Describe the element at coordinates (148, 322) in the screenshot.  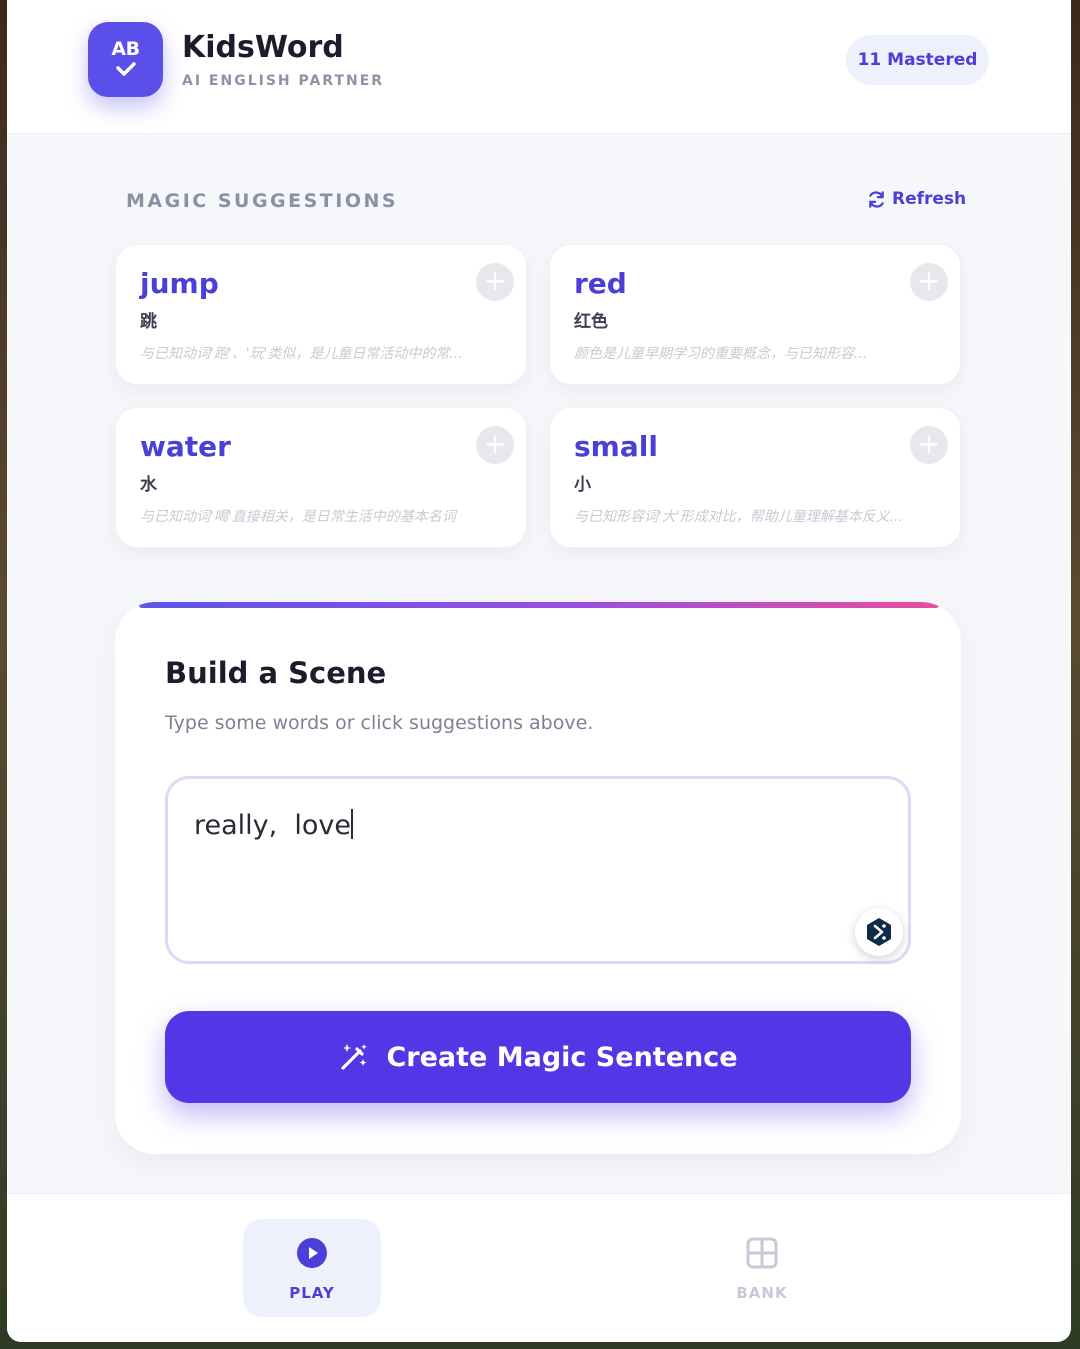
I see `suggestion-translation: 跳` at that location.